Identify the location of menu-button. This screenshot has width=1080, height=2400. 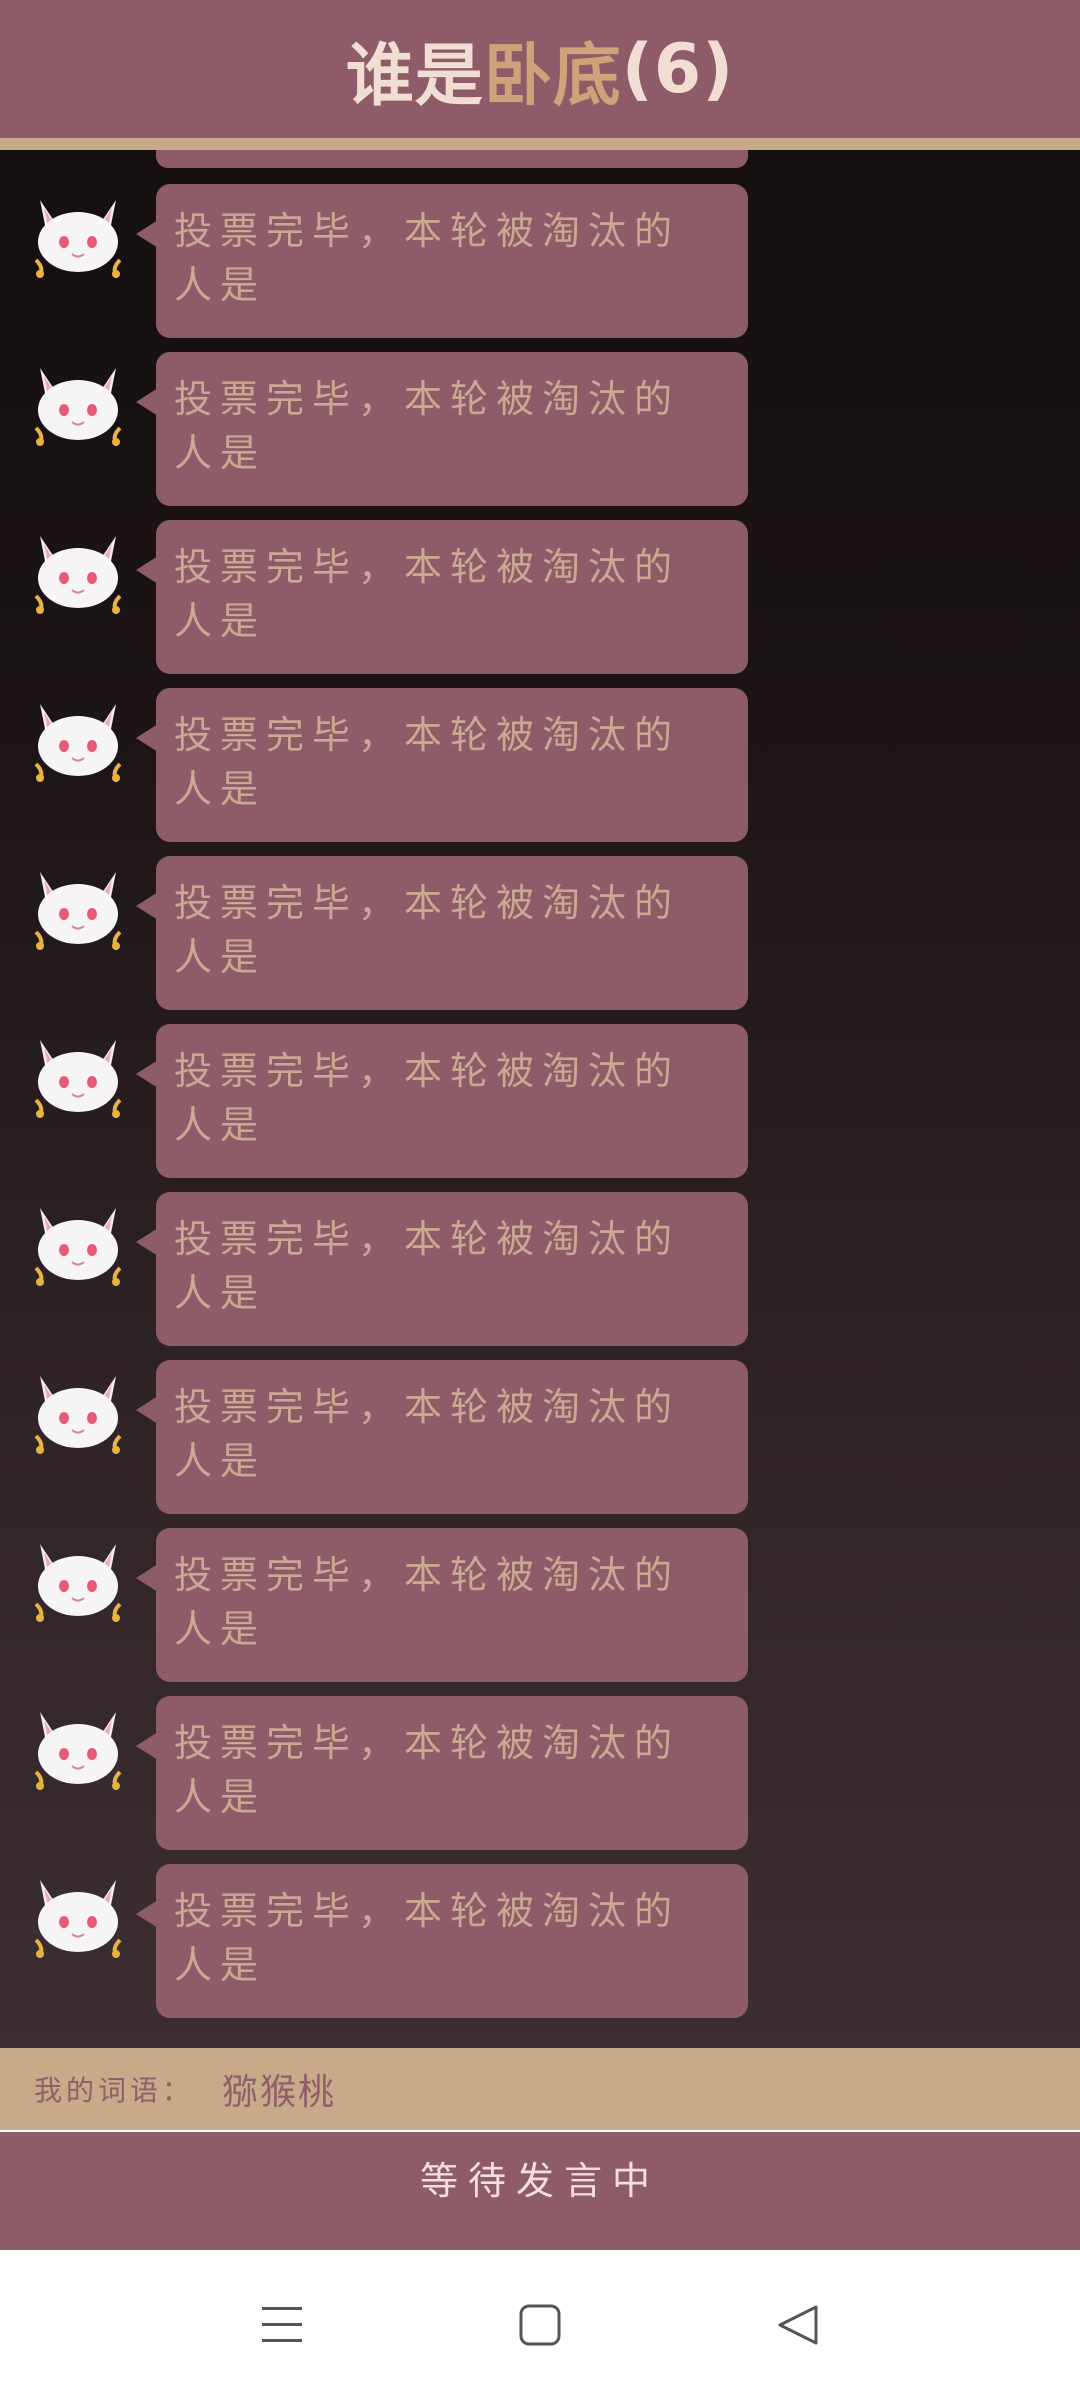
(282, 2325).